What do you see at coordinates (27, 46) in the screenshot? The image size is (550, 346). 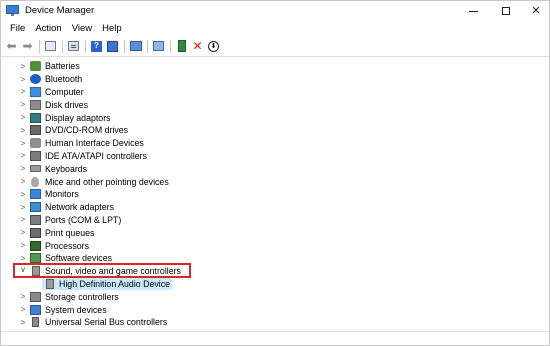 I see `forward-button: ➡` at bounding box center [27, 46].